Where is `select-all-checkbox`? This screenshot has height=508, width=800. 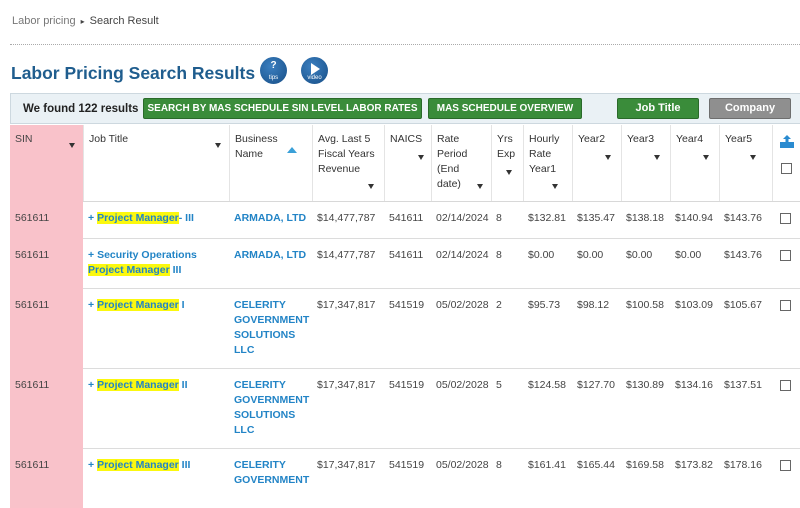 select-all-checkbox is located at coordinates (786, 168).